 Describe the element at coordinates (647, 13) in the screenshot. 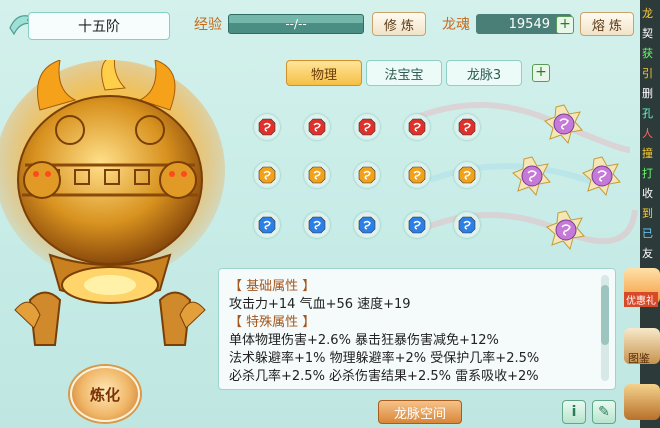

I see `chat-fragment: 龙` at that location.